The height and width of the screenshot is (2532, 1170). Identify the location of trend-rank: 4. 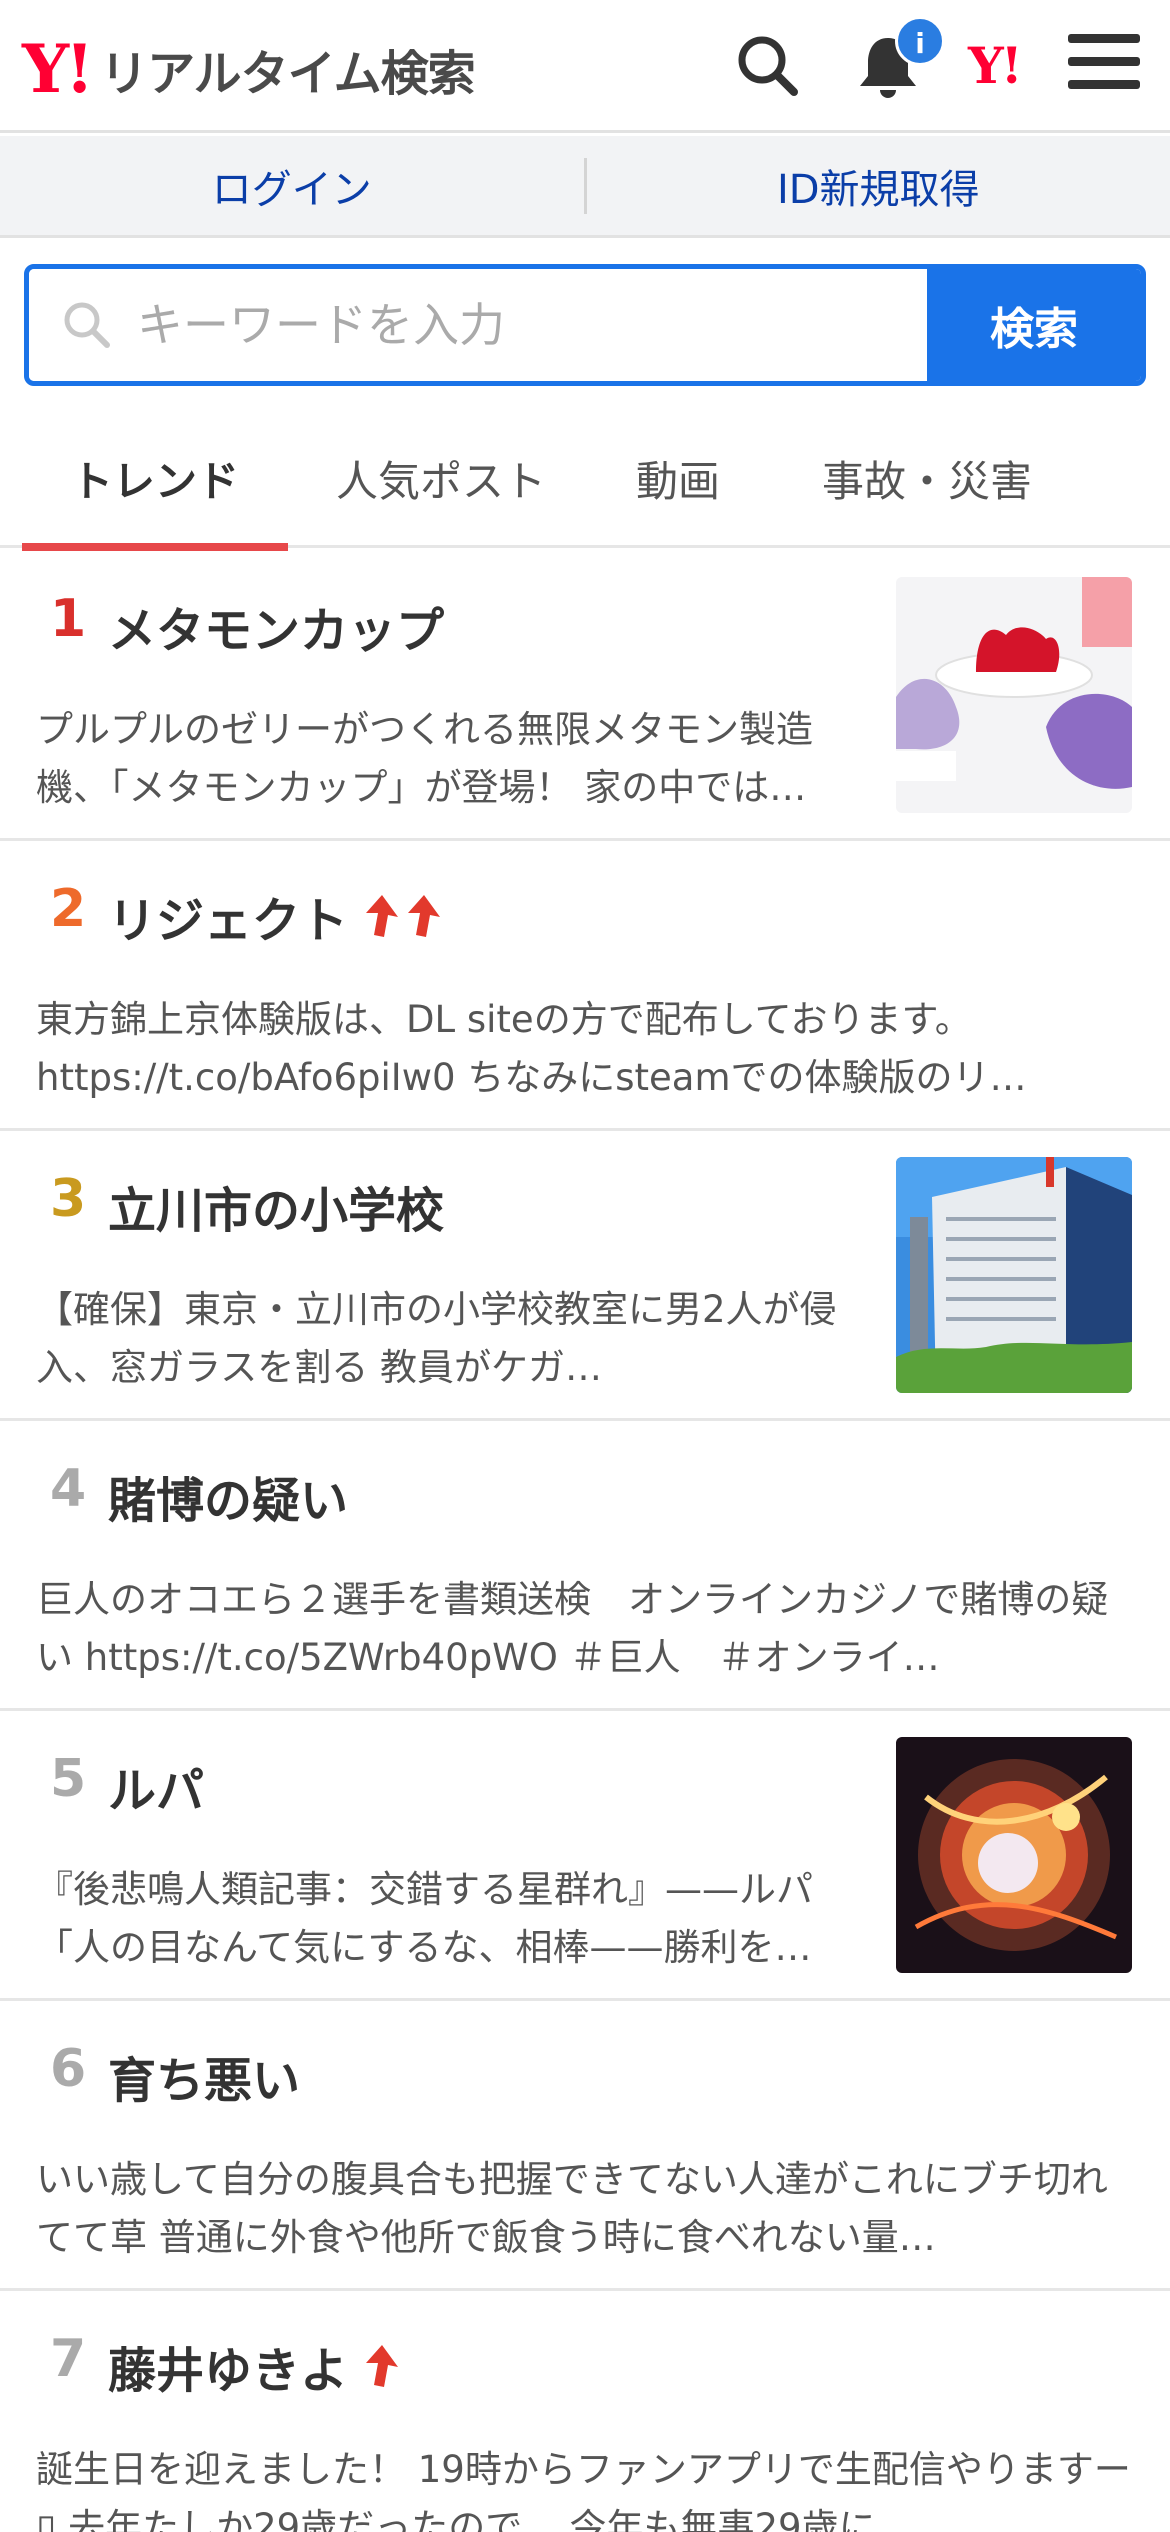
(68, 1489).